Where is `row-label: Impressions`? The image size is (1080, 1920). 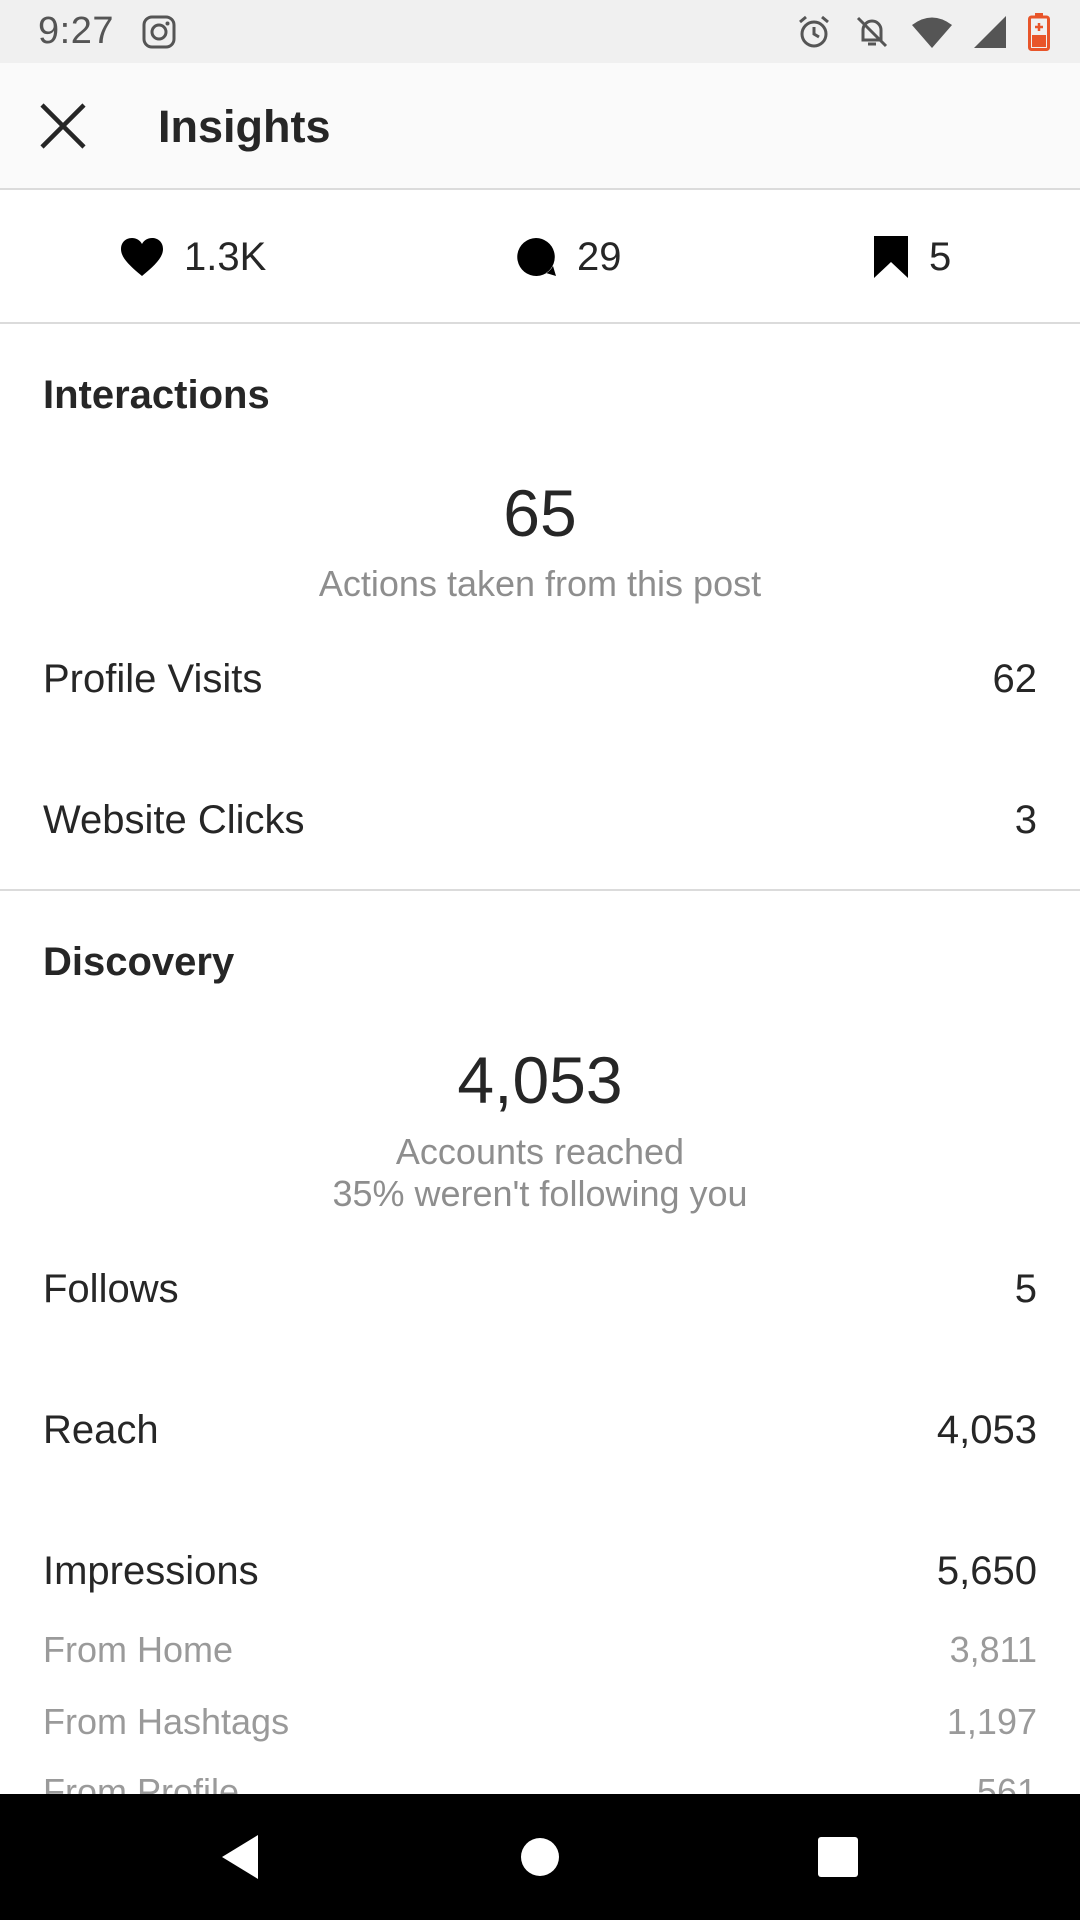 row-label: Impressions is located at coordinates (151, 1571).